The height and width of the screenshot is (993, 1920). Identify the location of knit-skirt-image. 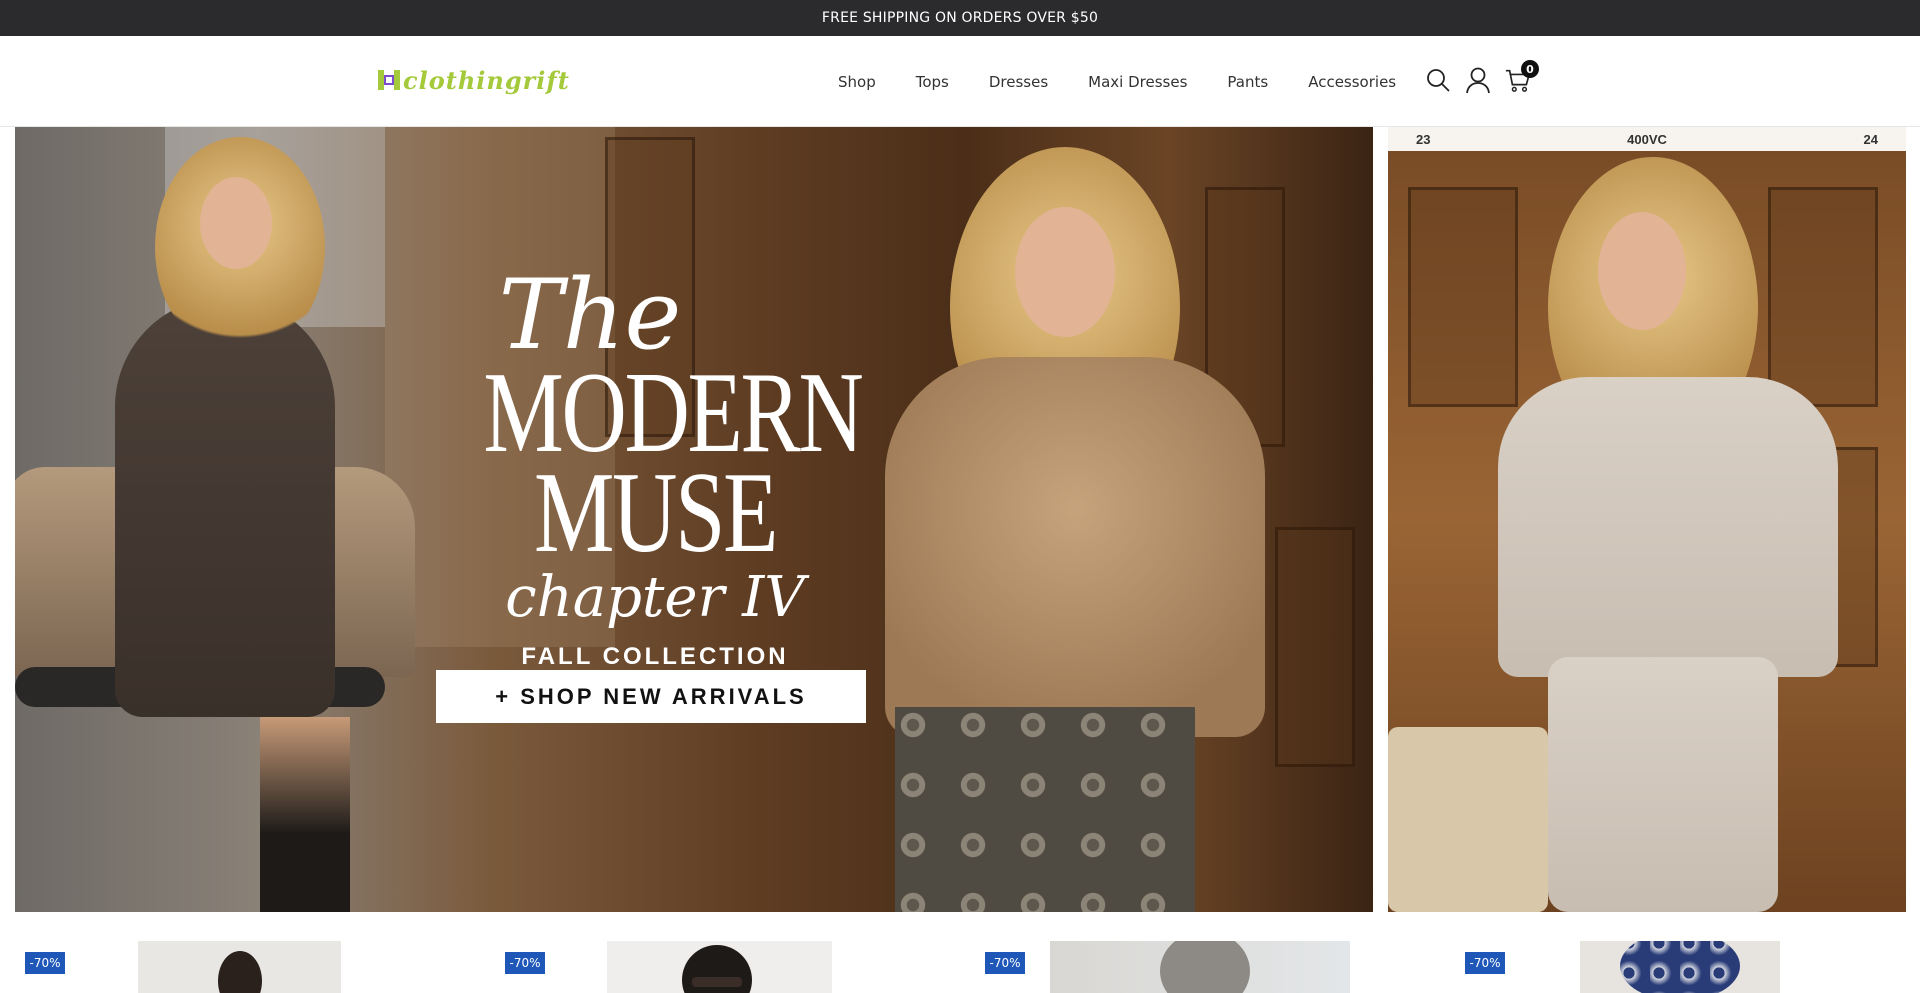
(1663, 784).